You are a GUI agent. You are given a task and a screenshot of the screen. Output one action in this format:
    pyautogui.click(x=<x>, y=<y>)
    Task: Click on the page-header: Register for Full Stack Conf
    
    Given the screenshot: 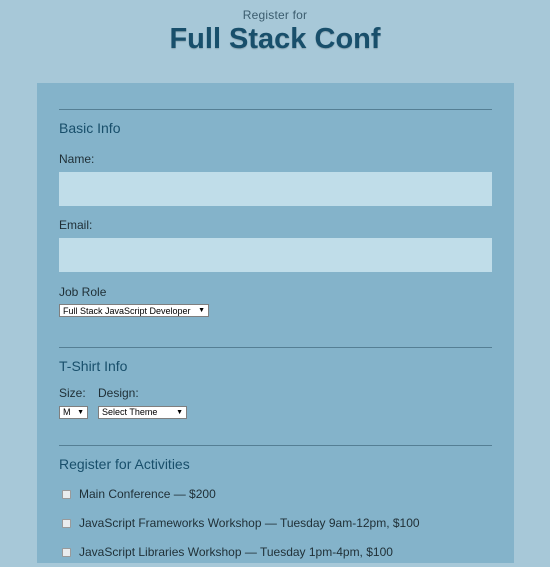 What is the action you would take?
    pyautogui.click(x=275, y=41)
    